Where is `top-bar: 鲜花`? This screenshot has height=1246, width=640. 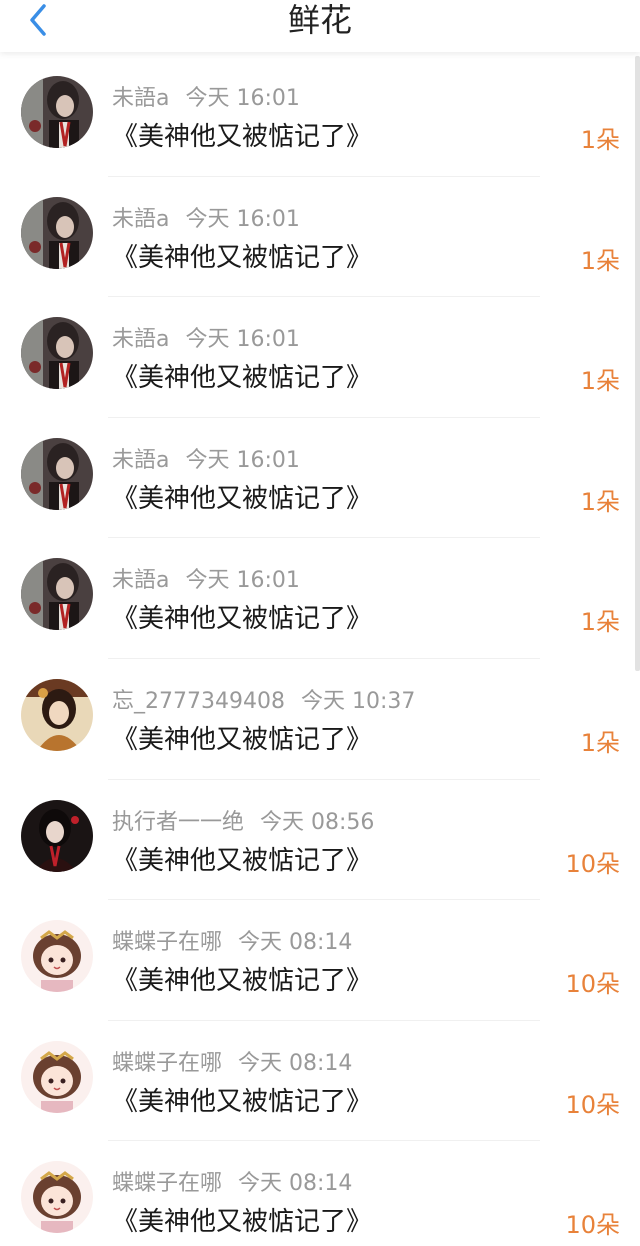 top-bar: 鲜花 is located at coordinates (320, 26).